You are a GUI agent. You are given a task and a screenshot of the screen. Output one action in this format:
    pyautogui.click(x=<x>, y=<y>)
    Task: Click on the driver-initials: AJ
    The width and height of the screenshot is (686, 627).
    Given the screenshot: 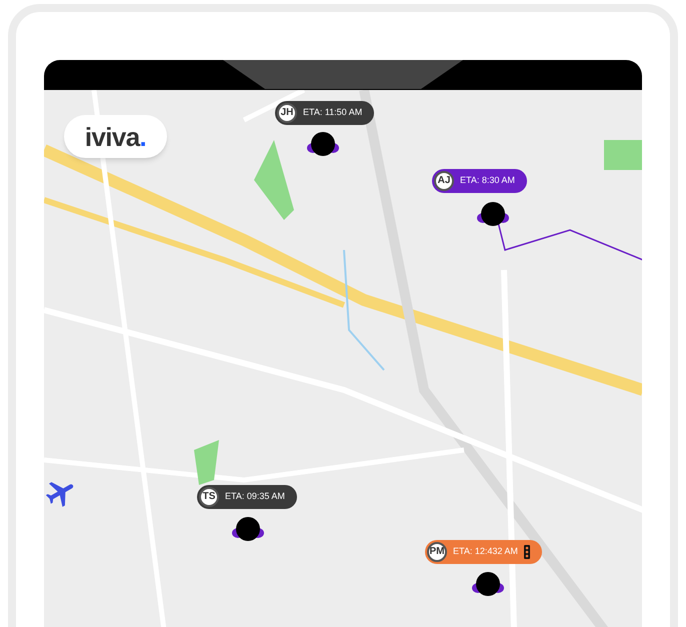 What is the action you would take?
    pyautogui.click(x=444, y=181)
    